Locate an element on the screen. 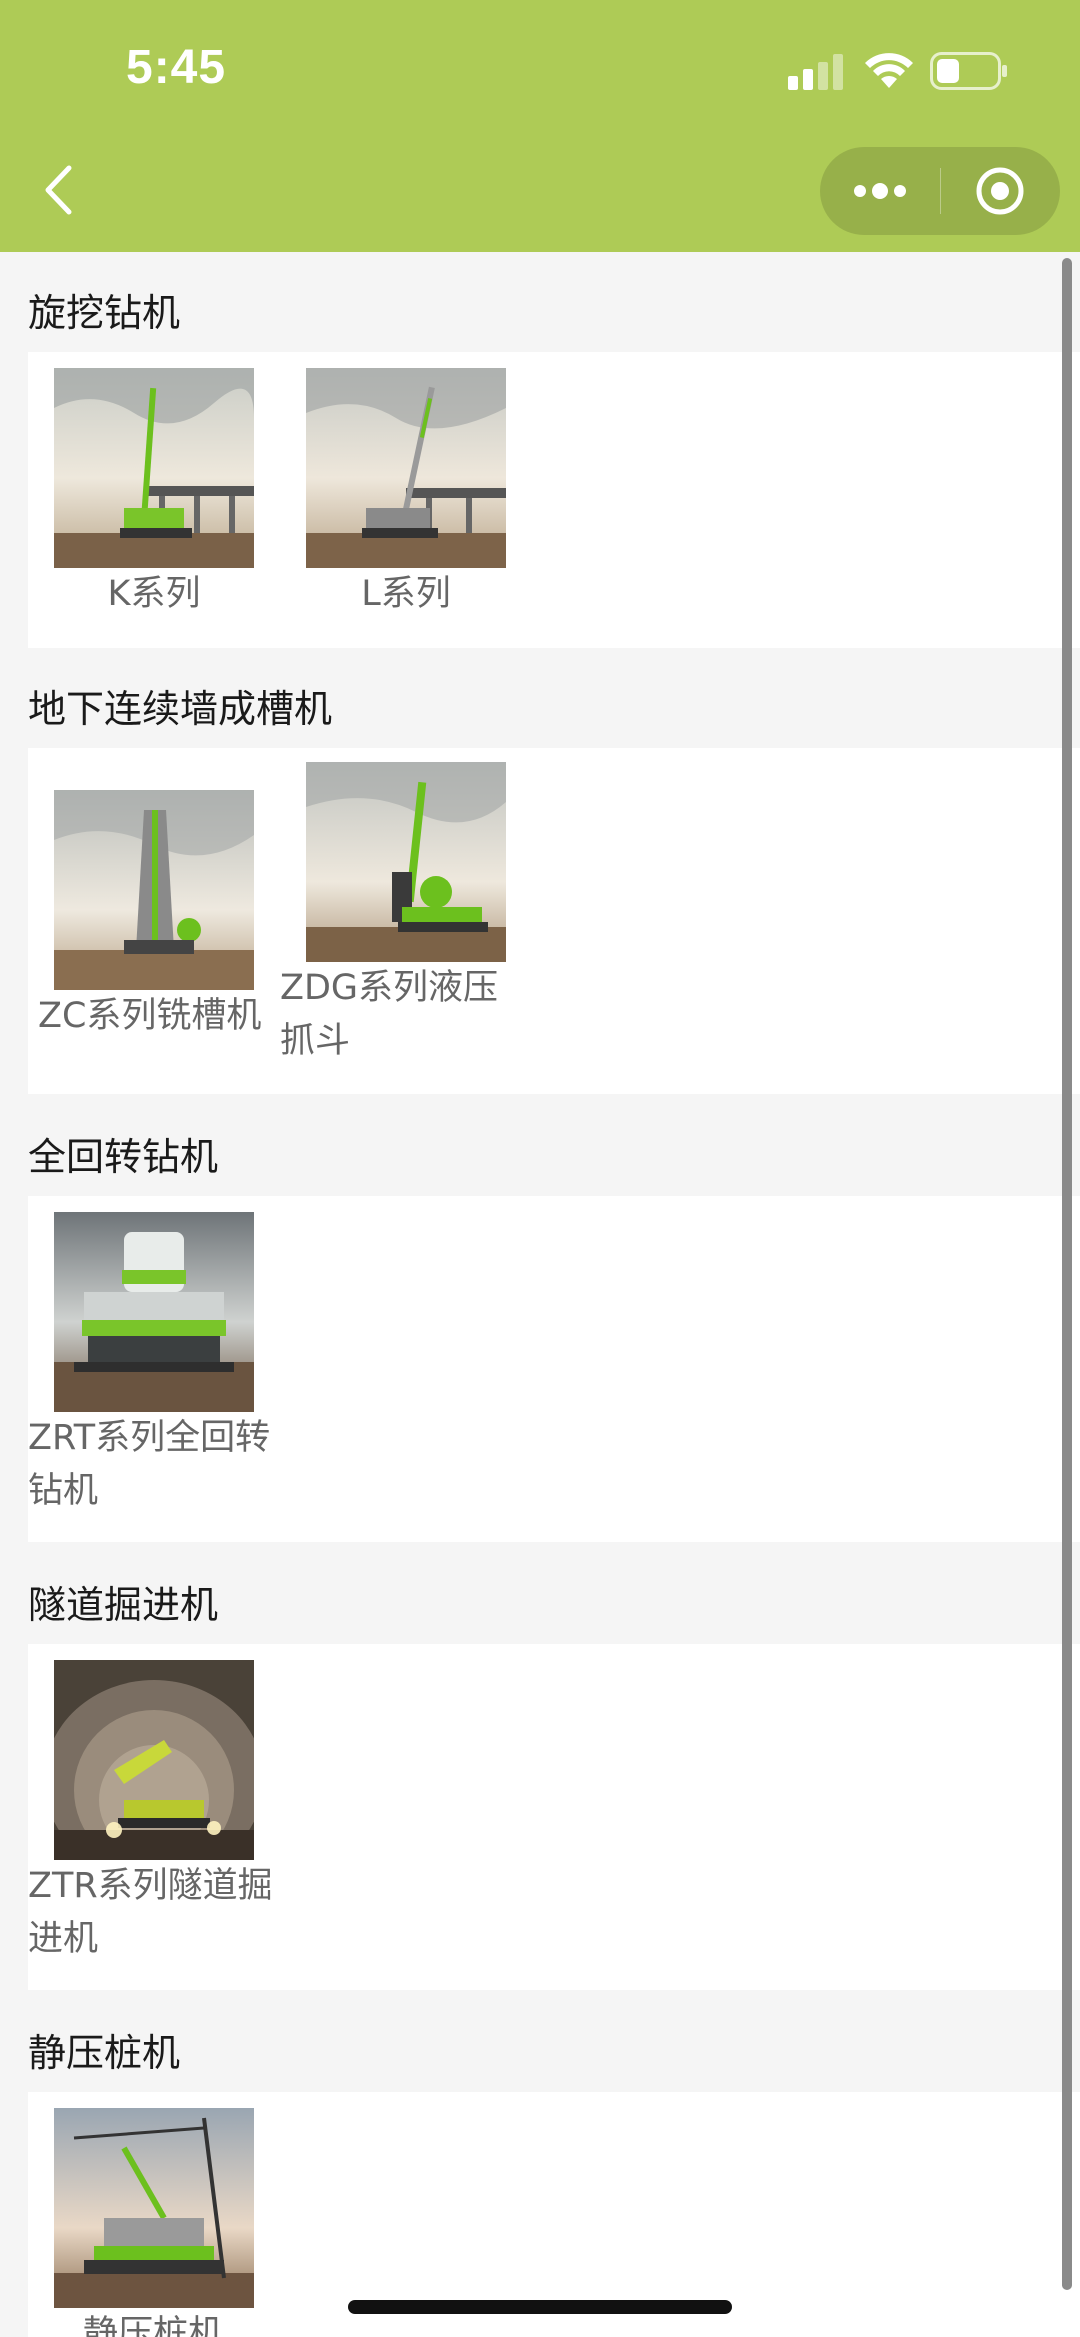  product-card: ZTR系列隧道掘进机 is located at coordinates (554, 1817).